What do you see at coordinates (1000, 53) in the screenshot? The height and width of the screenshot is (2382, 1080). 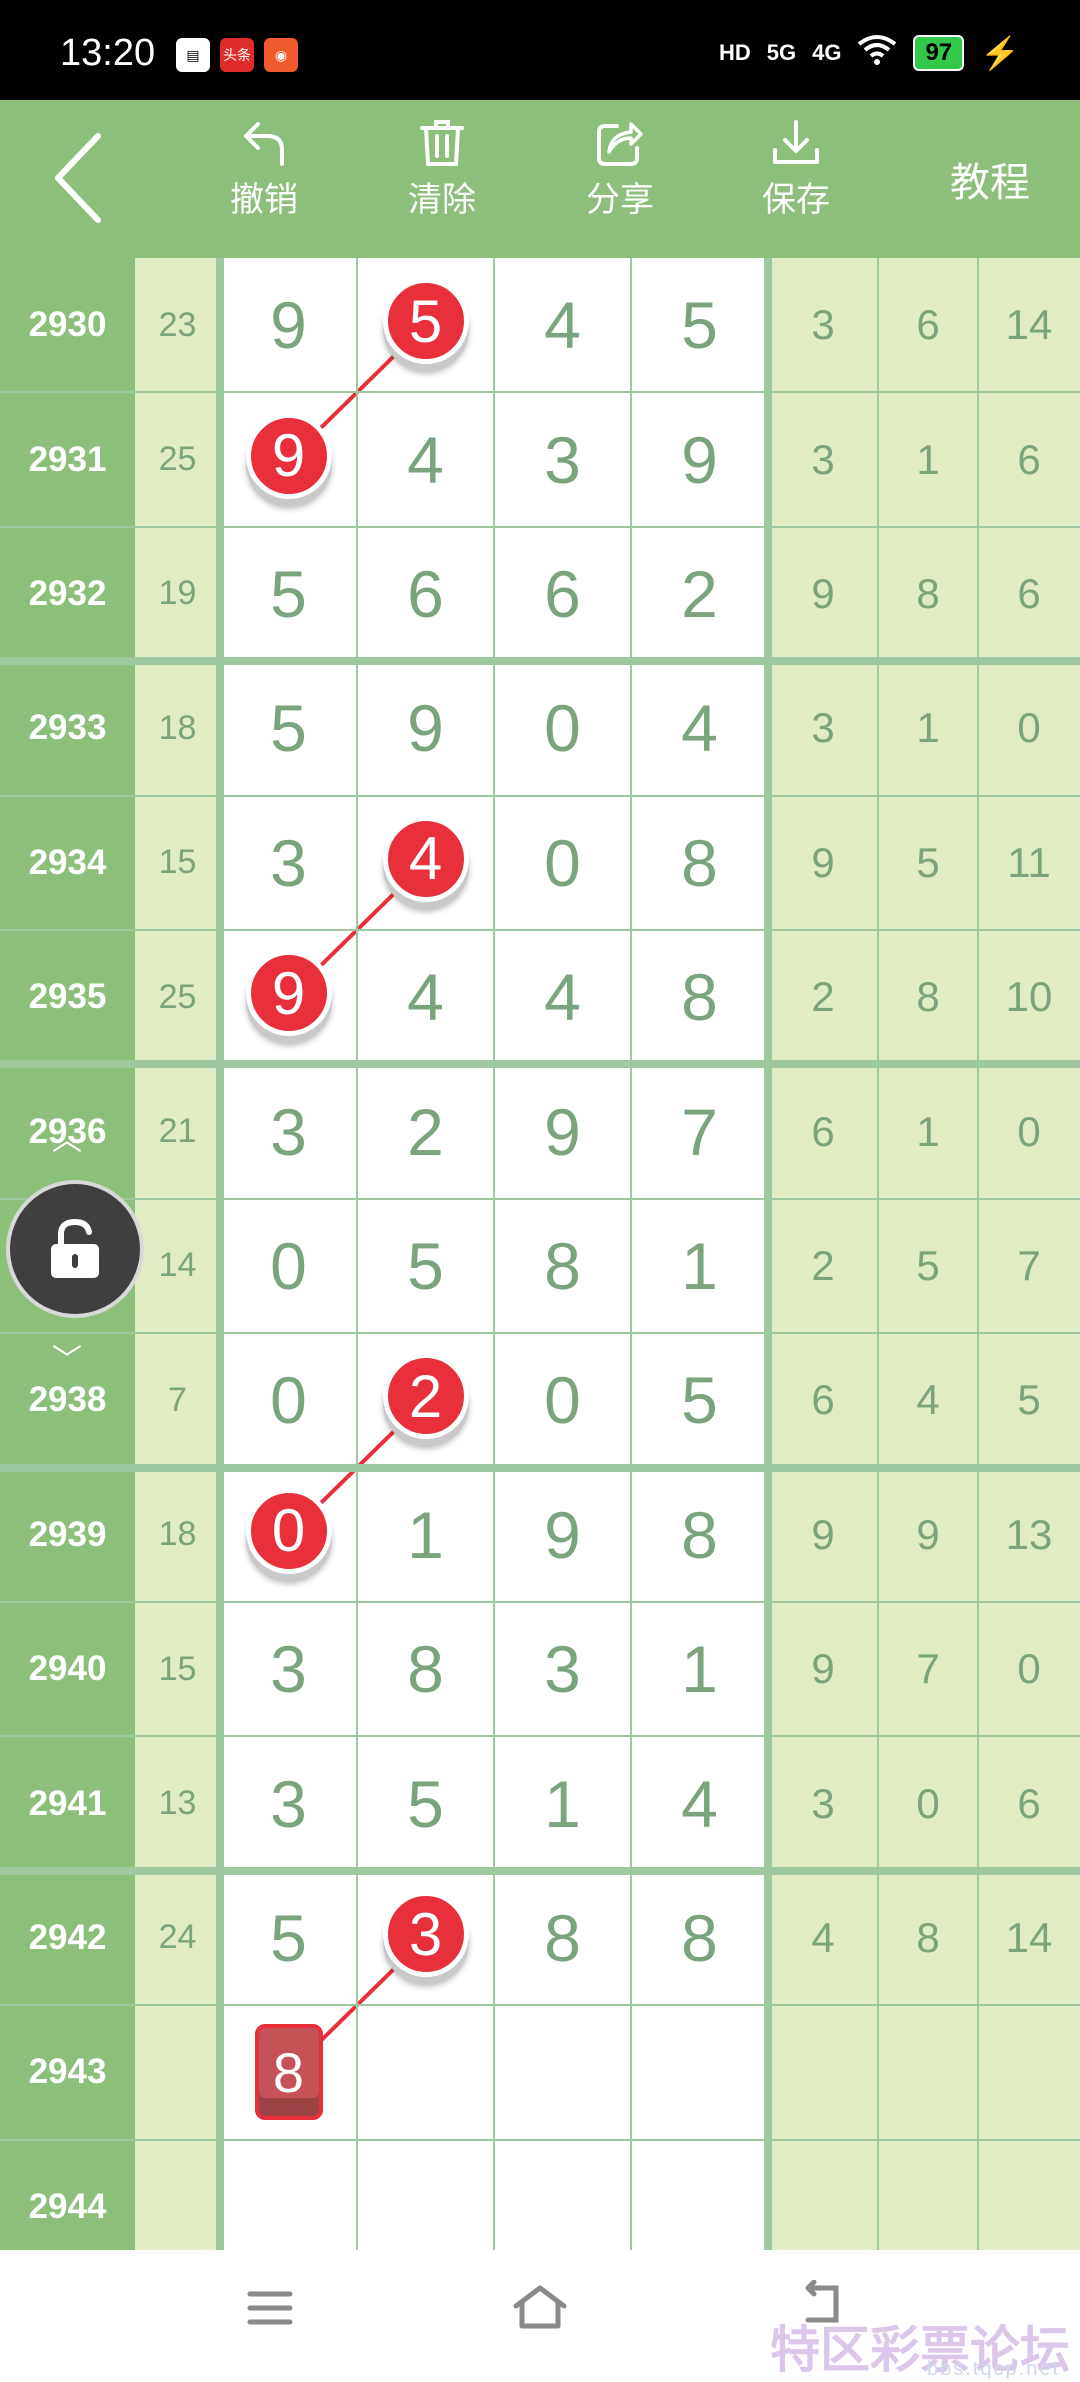 I see `charging-icon: ⚡` at bounding box center [1000, 53].